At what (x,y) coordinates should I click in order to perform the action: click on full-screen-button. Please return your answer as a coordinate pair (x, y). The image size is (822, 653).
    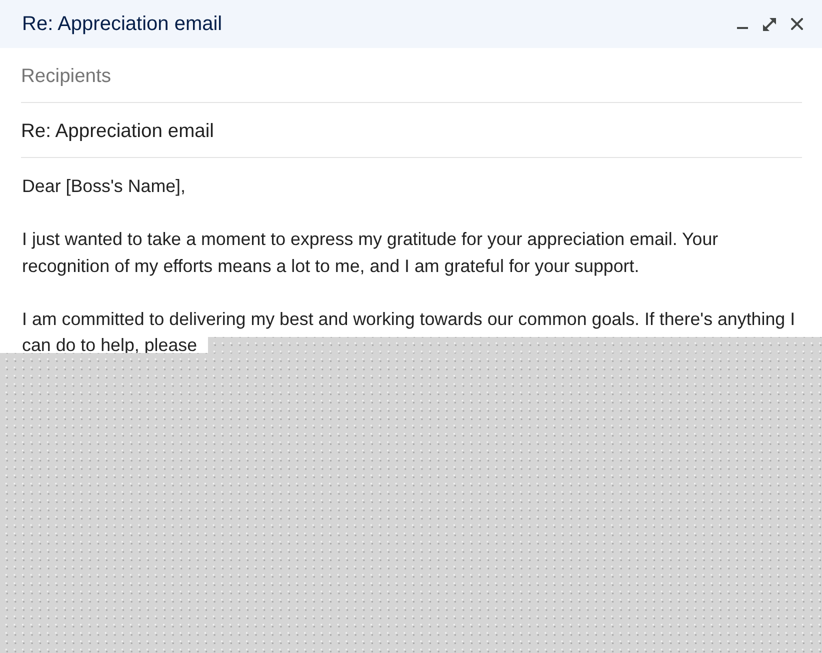
    Looking at the image, I should click on (769, 24).